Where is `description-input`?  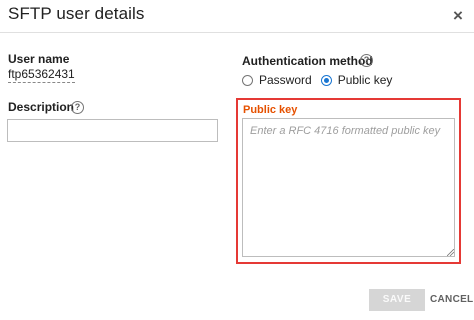
description-input is located at coordinates (112, 130).